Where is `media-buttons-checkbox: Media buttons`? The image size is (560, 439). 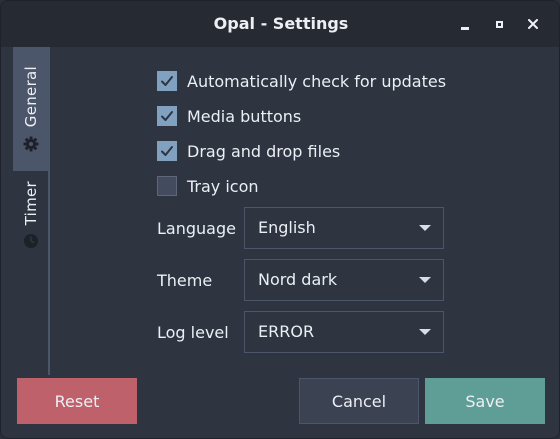 media-buttons-checkbox: Media buttons is located at coordinates (229, 116).